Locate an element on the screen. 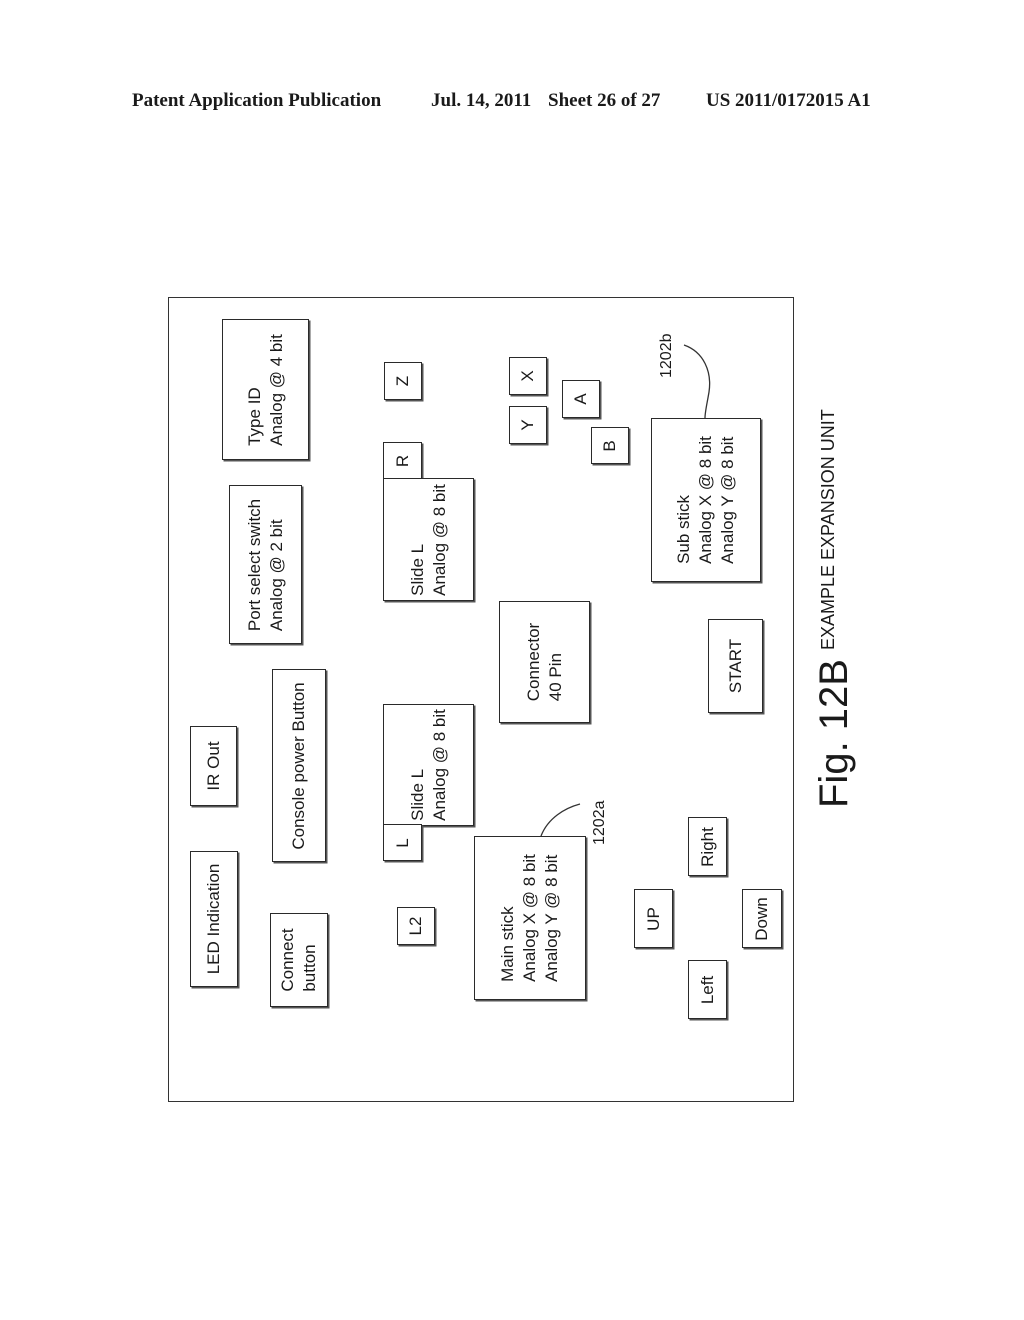 Image resolution: width=1024 pixels, height=1320 pixels. sub-stick-analog-x: Analog X @ 8 bit is located at coordinates (705, 500).